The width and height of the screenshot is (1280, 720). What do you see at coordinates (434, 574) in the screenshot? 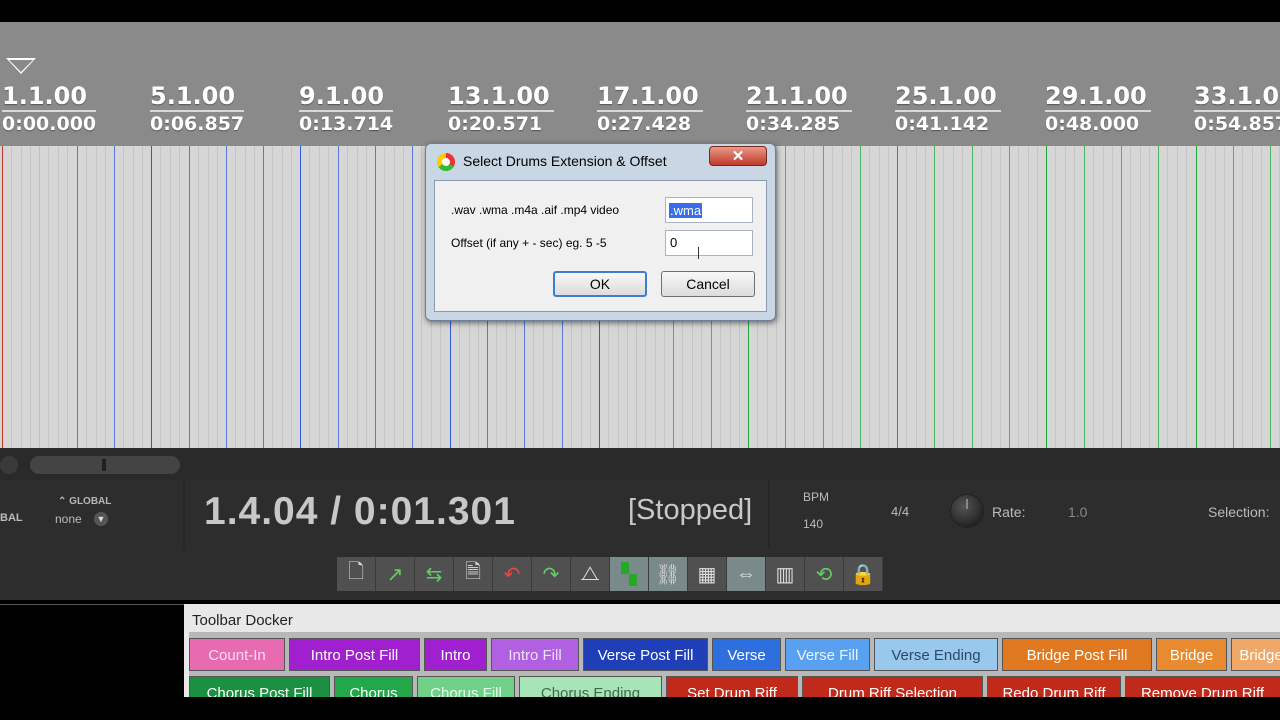
I see `save-project-icon: ⇆` at bounding box center [434, 574].